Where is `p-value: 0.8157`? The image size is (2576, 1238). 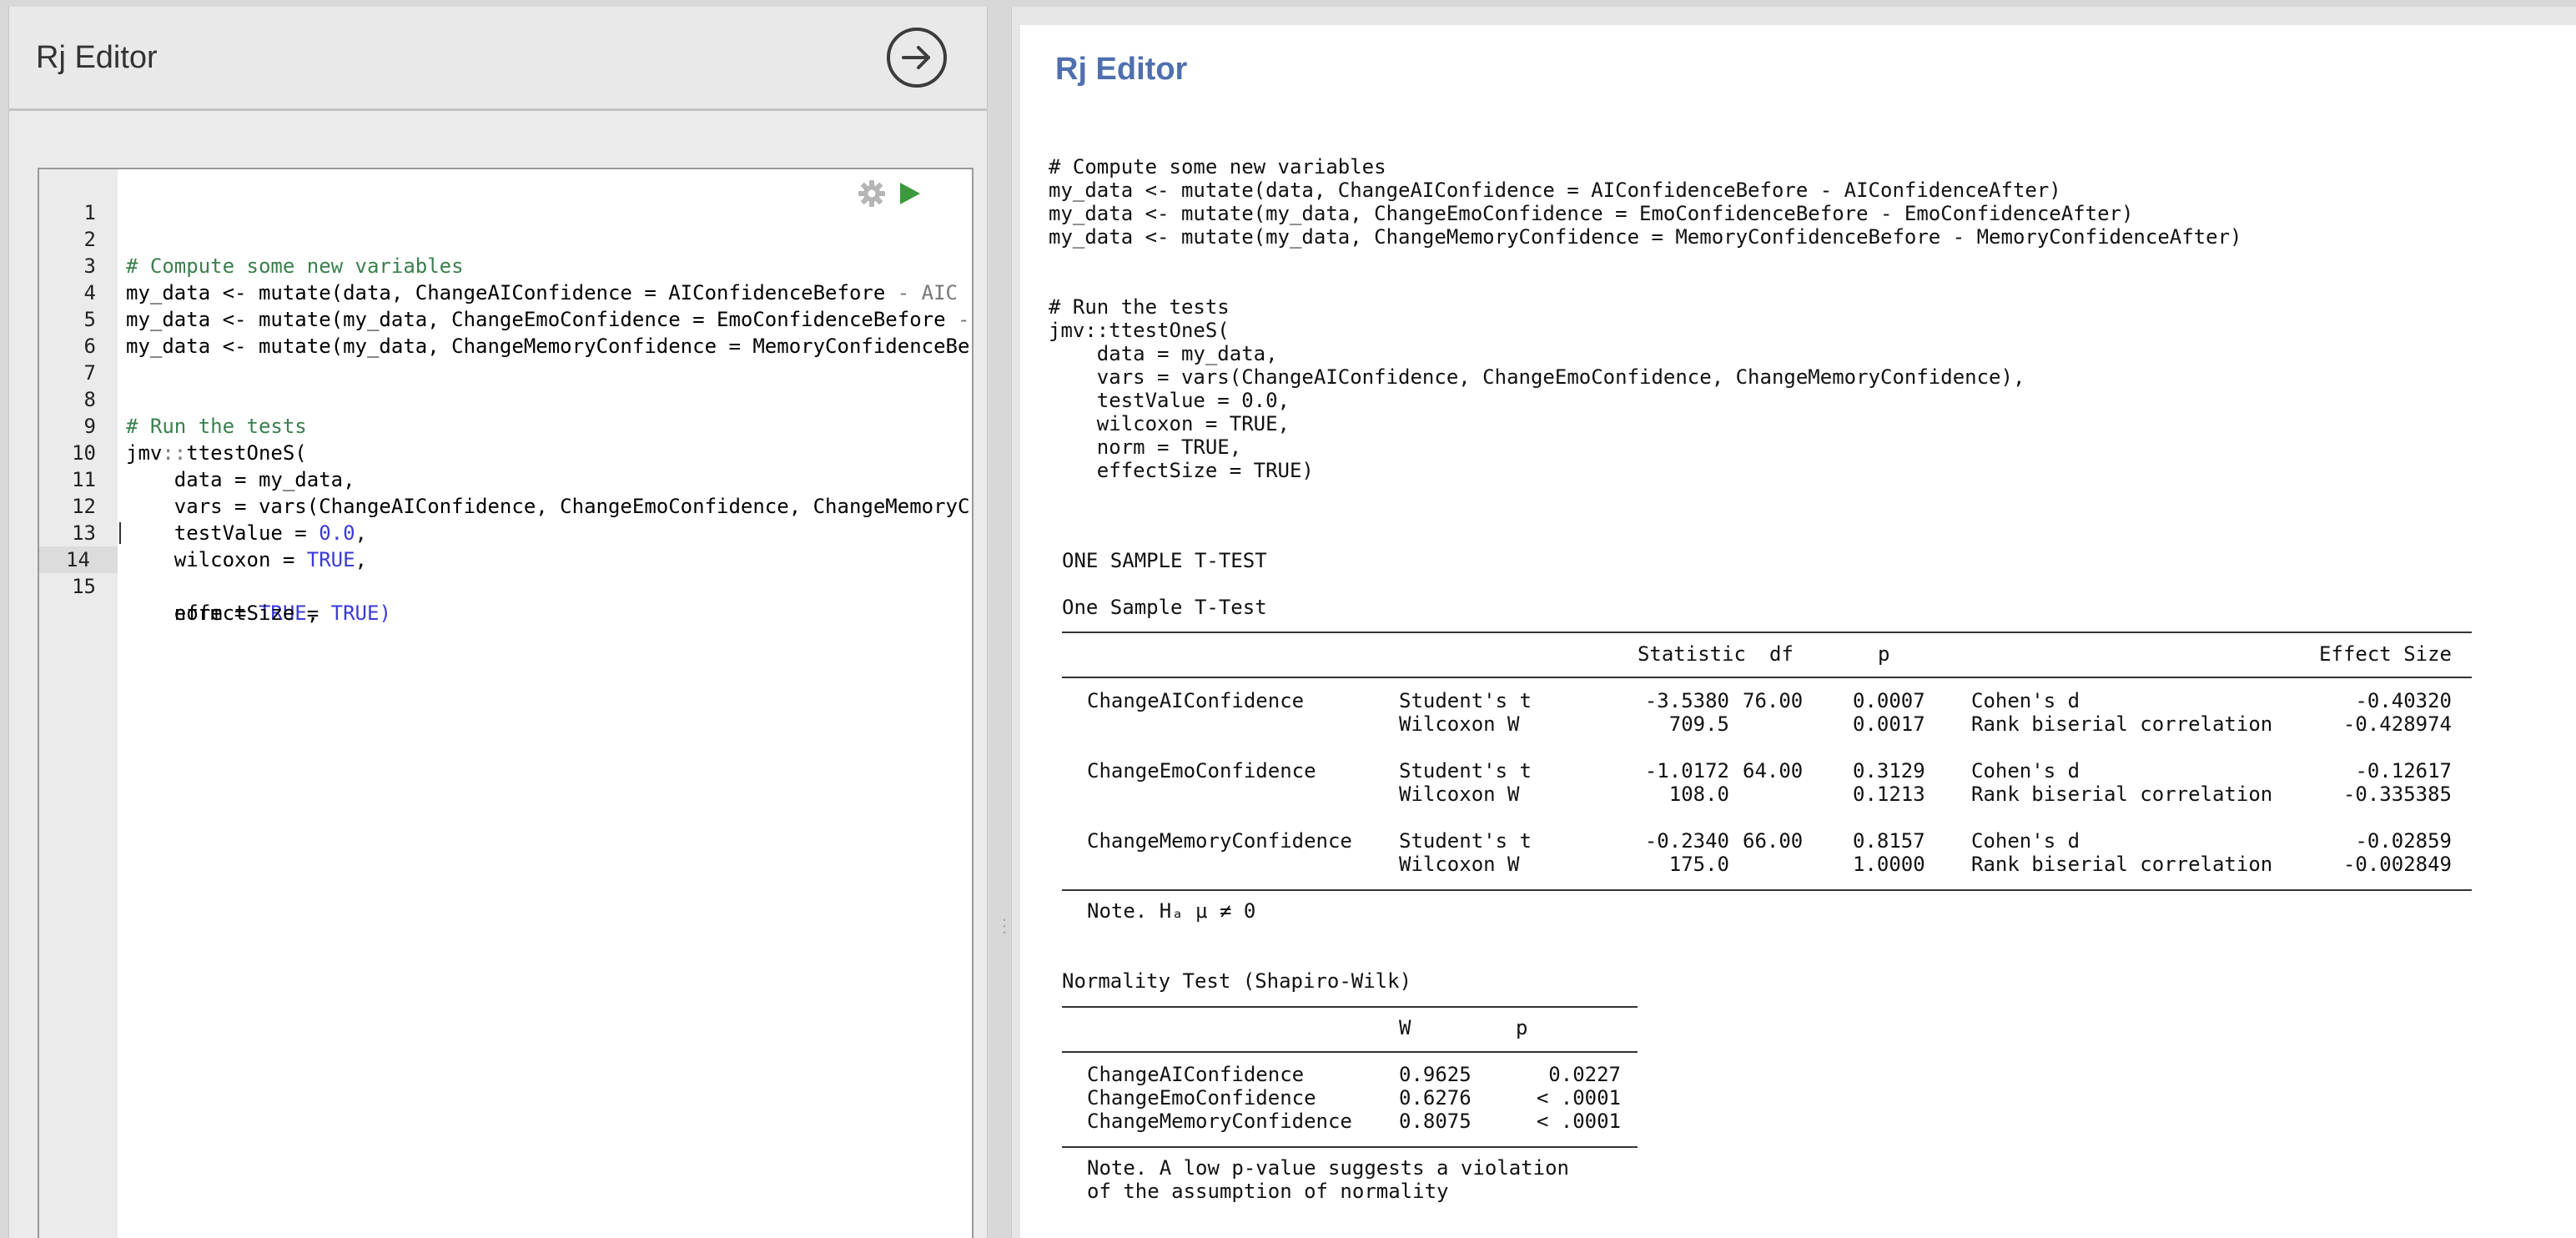 p-value: 0.8157 is located at coordinates (1889, 841).